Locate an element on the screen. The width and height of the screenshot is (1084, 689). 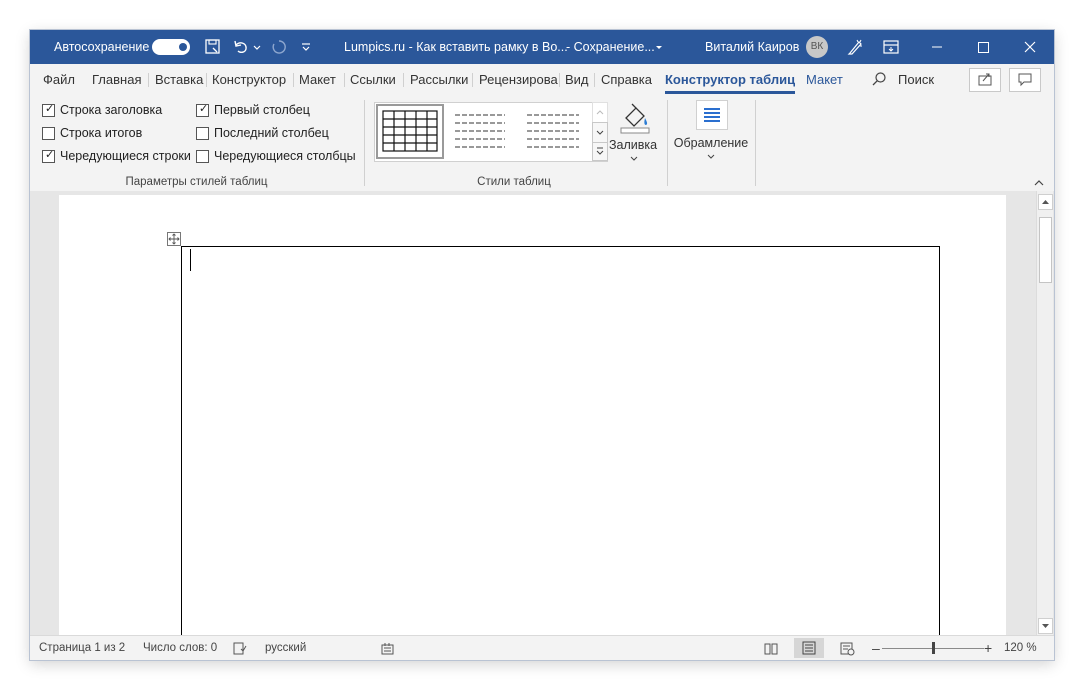
maximize-button is located at coordinates (983, 47).